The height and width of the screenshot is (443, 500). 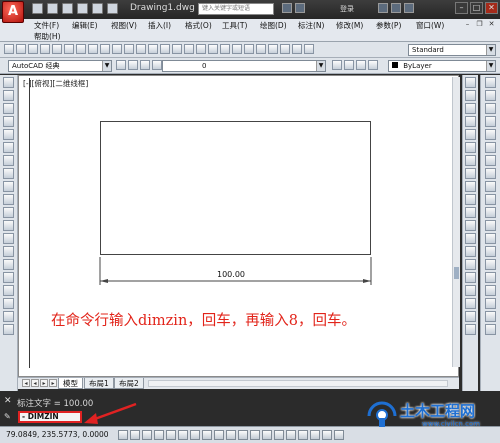 What do you see at coordinates (388, 25) in the screenshot?
I see `menu-parametric: 参数(P)` at bounding box center [388, 25].